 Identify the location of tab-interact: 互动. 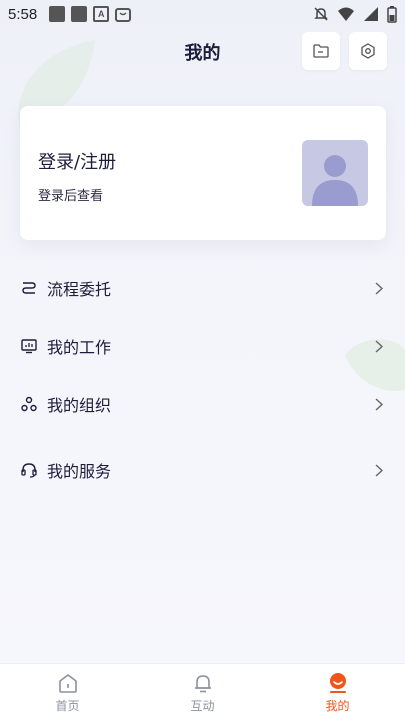
(202, 692).